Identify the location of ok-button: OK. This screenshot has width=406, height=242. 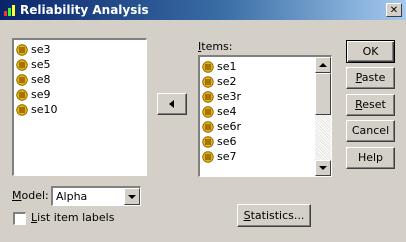
(370, 51).